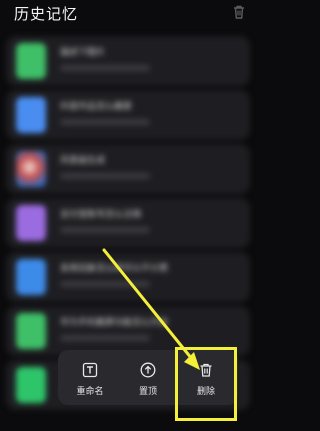 Image resolution: width=320 pixels, height=431 pixels. What do you see at coordinates (114, 269) in the screenshot?
I see `item-title: 发表回复怎么样可以不计费` at bounding box center [114, 269].